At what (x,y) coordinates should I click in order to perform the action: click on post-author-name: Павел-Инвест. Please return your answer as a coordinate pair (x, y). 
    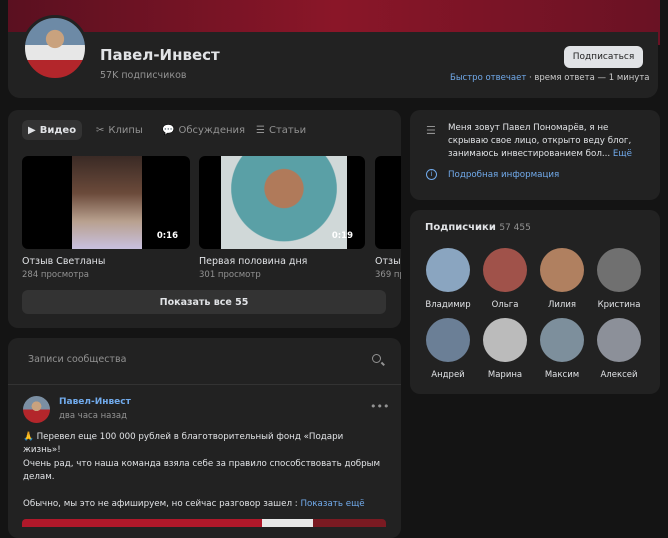
    Looking at the image, I should click on (95, 402).